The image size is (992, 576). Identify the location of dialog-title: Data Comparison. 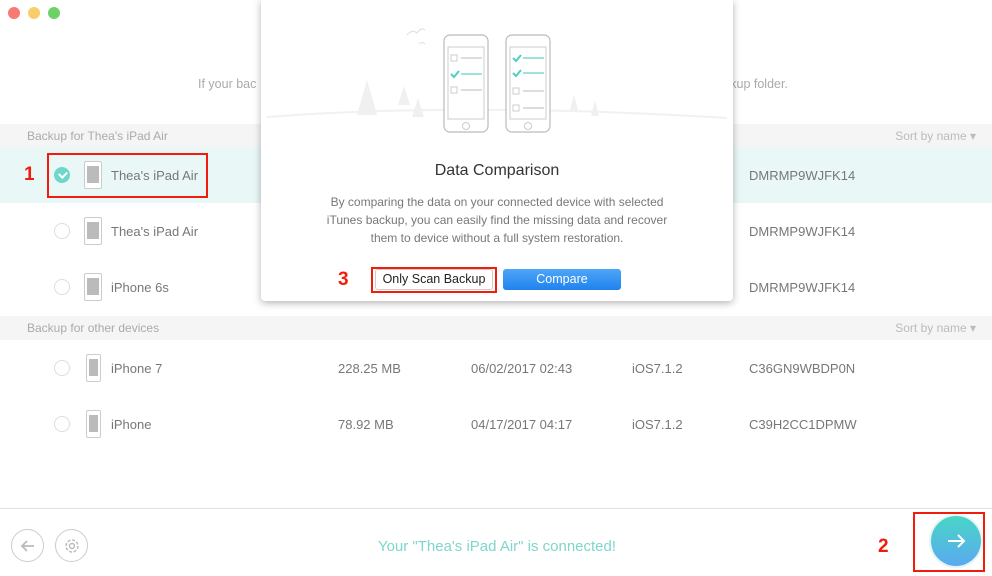
(497, 170).